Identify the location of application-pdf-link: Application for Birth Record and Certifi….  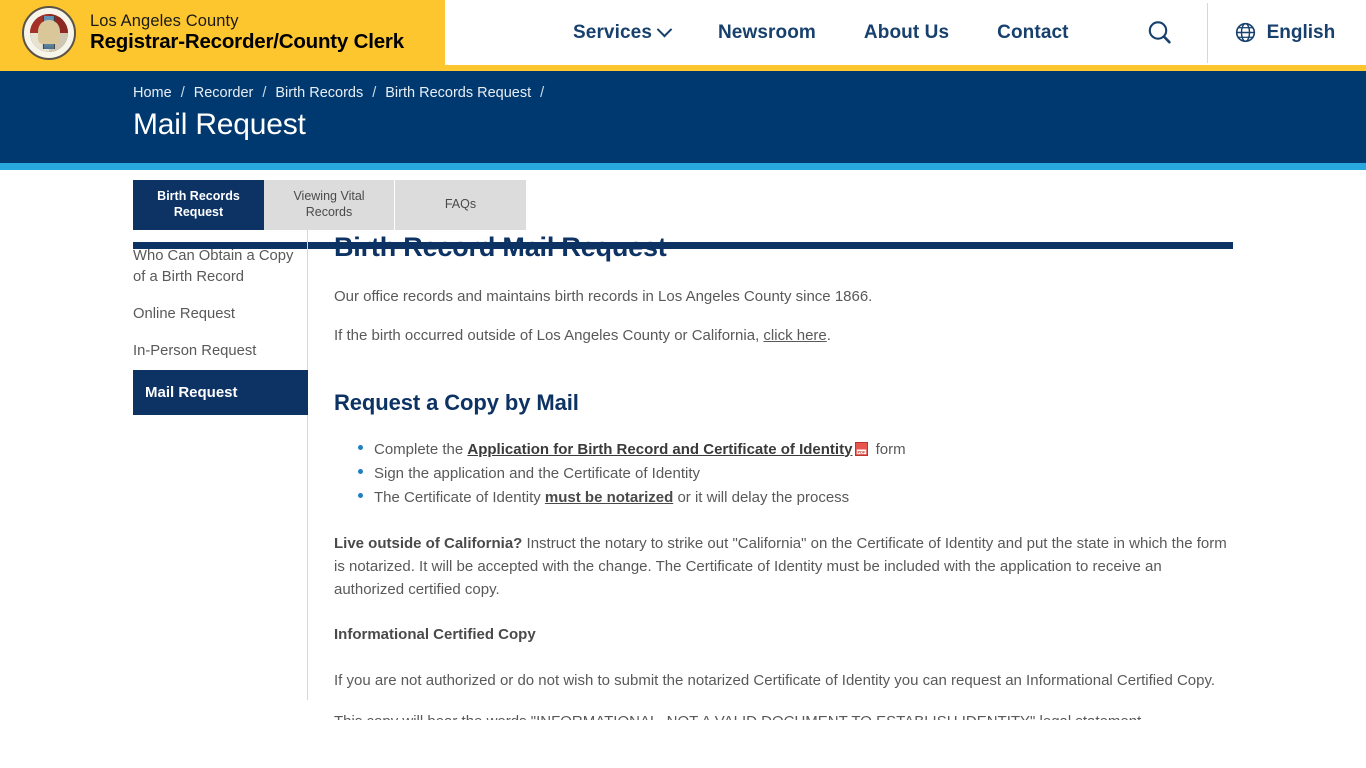
(659, 449).